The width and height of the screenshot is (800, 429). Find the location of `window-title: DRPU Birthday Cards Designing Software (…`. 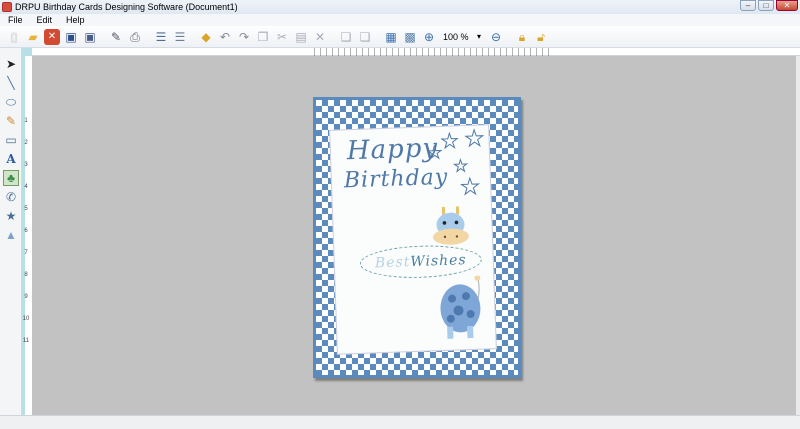

window-title: DRPU Birthday Cards Designing Software (… is located at coordinates (126, 7).